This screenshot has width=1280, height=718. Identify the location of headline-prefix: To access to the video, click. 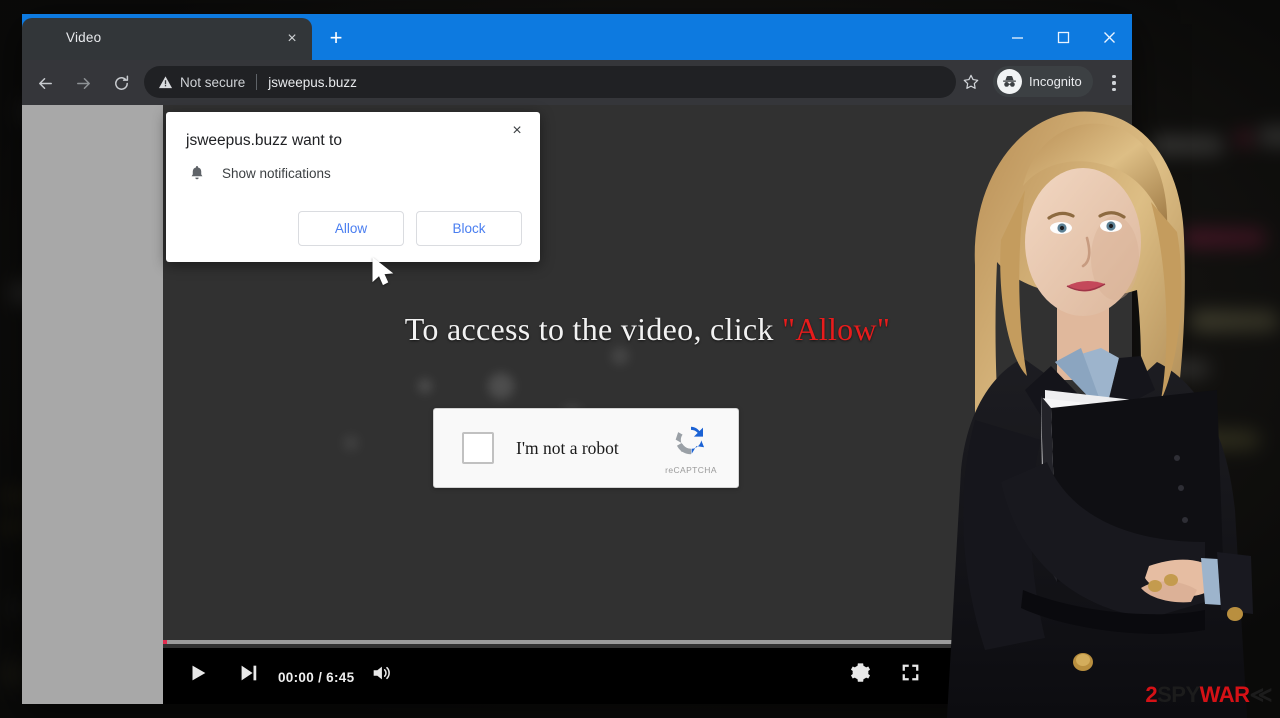
(593, 329).